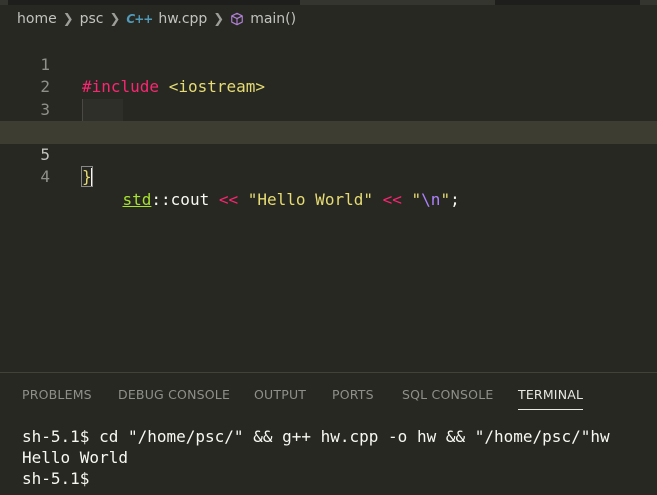 The width and height of the screenshot is (657, 495). I want to click on code-line-current: 5 }, so click(328, 154).